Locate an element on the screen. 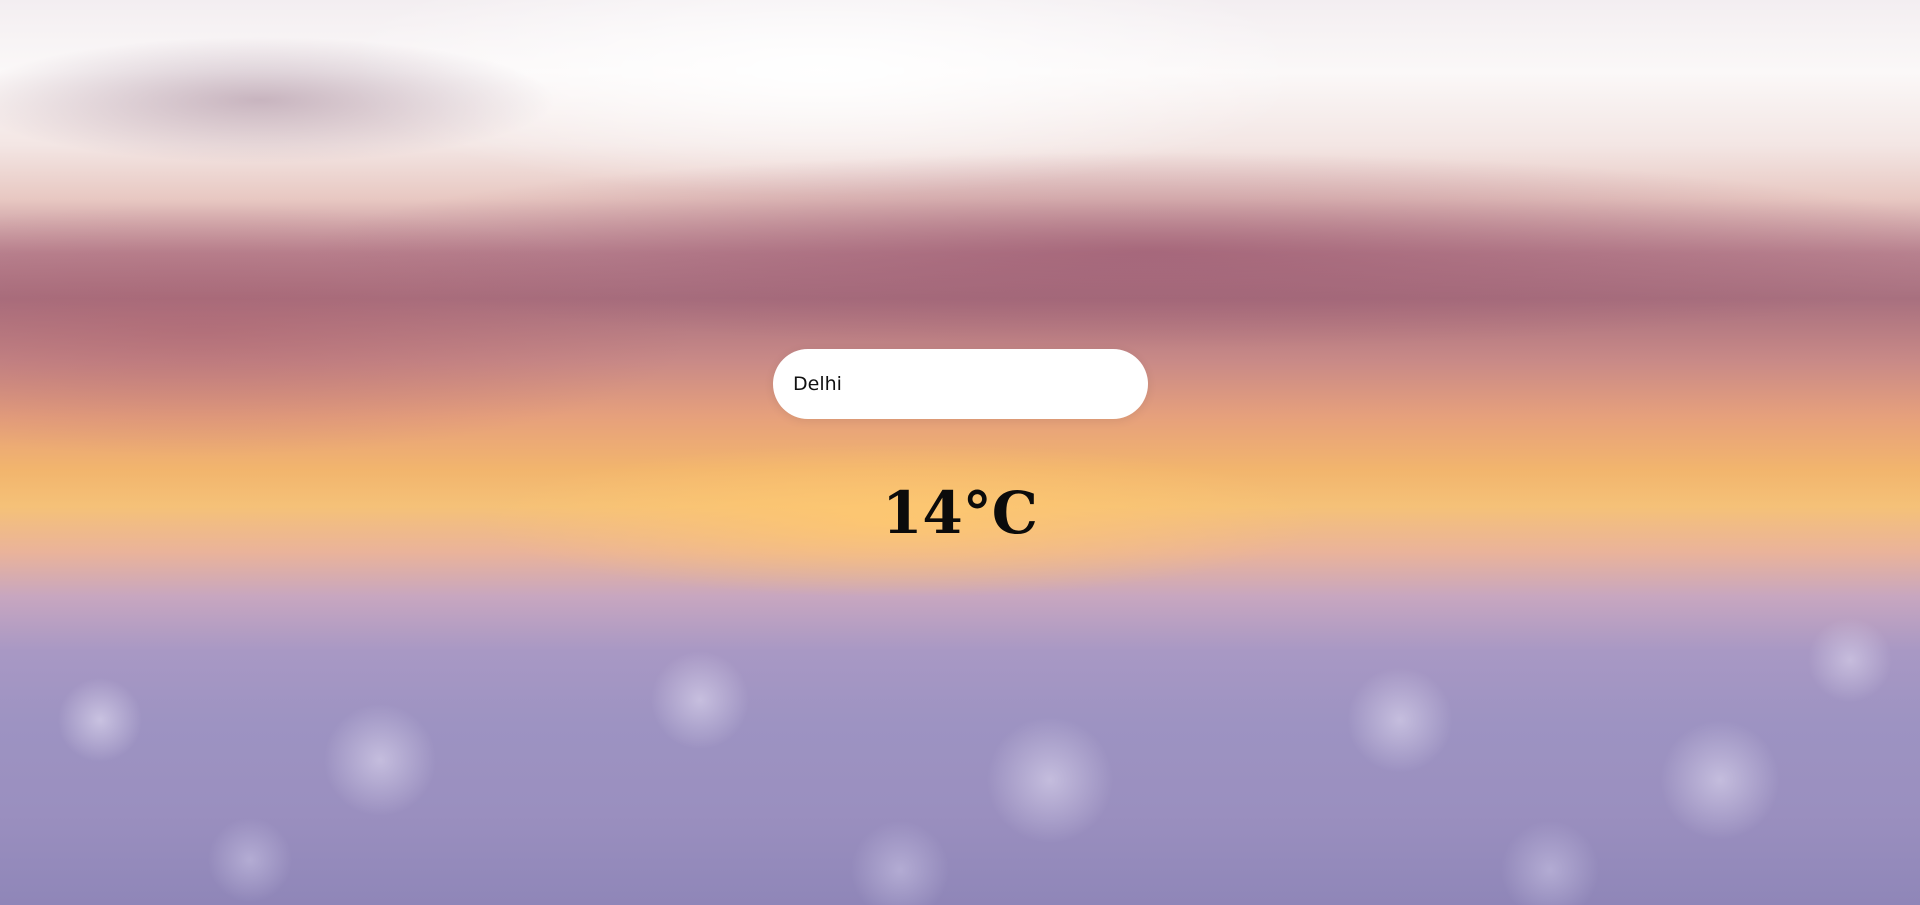 The width and height of the screenshot is (1920, 905). city-search-box is located at coordinates (960, 384).